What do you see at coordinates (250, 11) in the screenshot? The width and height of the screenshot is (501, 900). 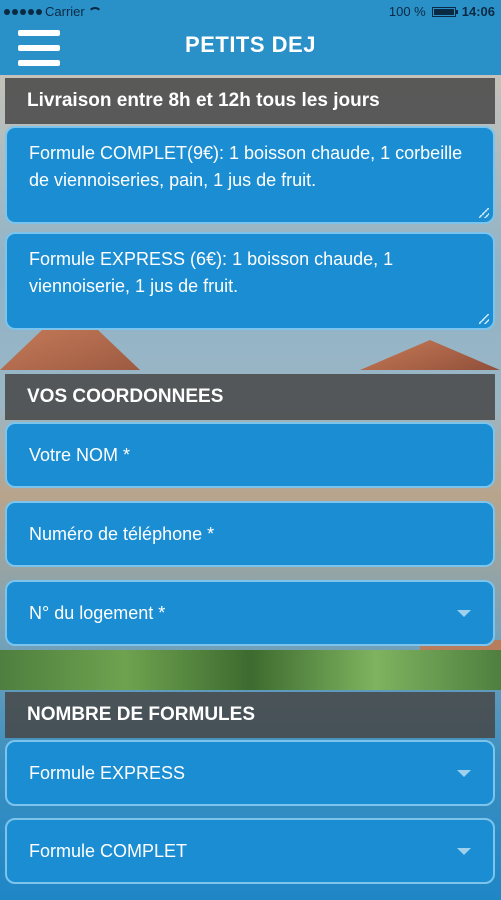 I see `status-bar: Carrier 100 % 14:06` at bounding box center [250, 11].